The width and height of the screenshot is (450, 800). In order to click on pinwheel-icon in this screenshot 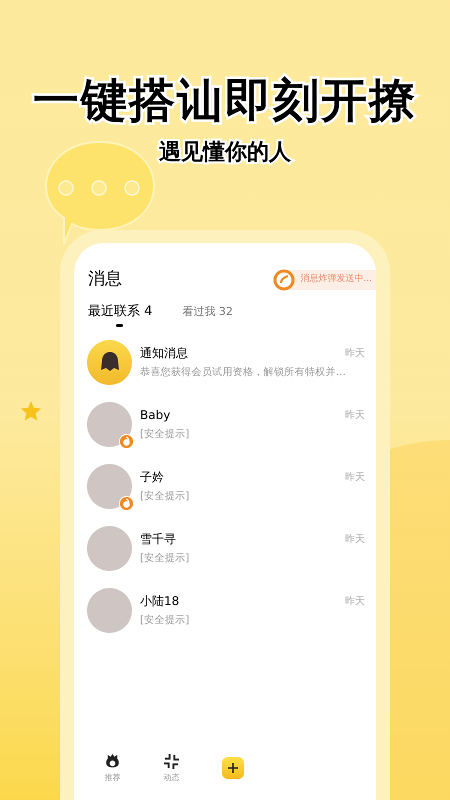, I will do `click(171, 761)`.